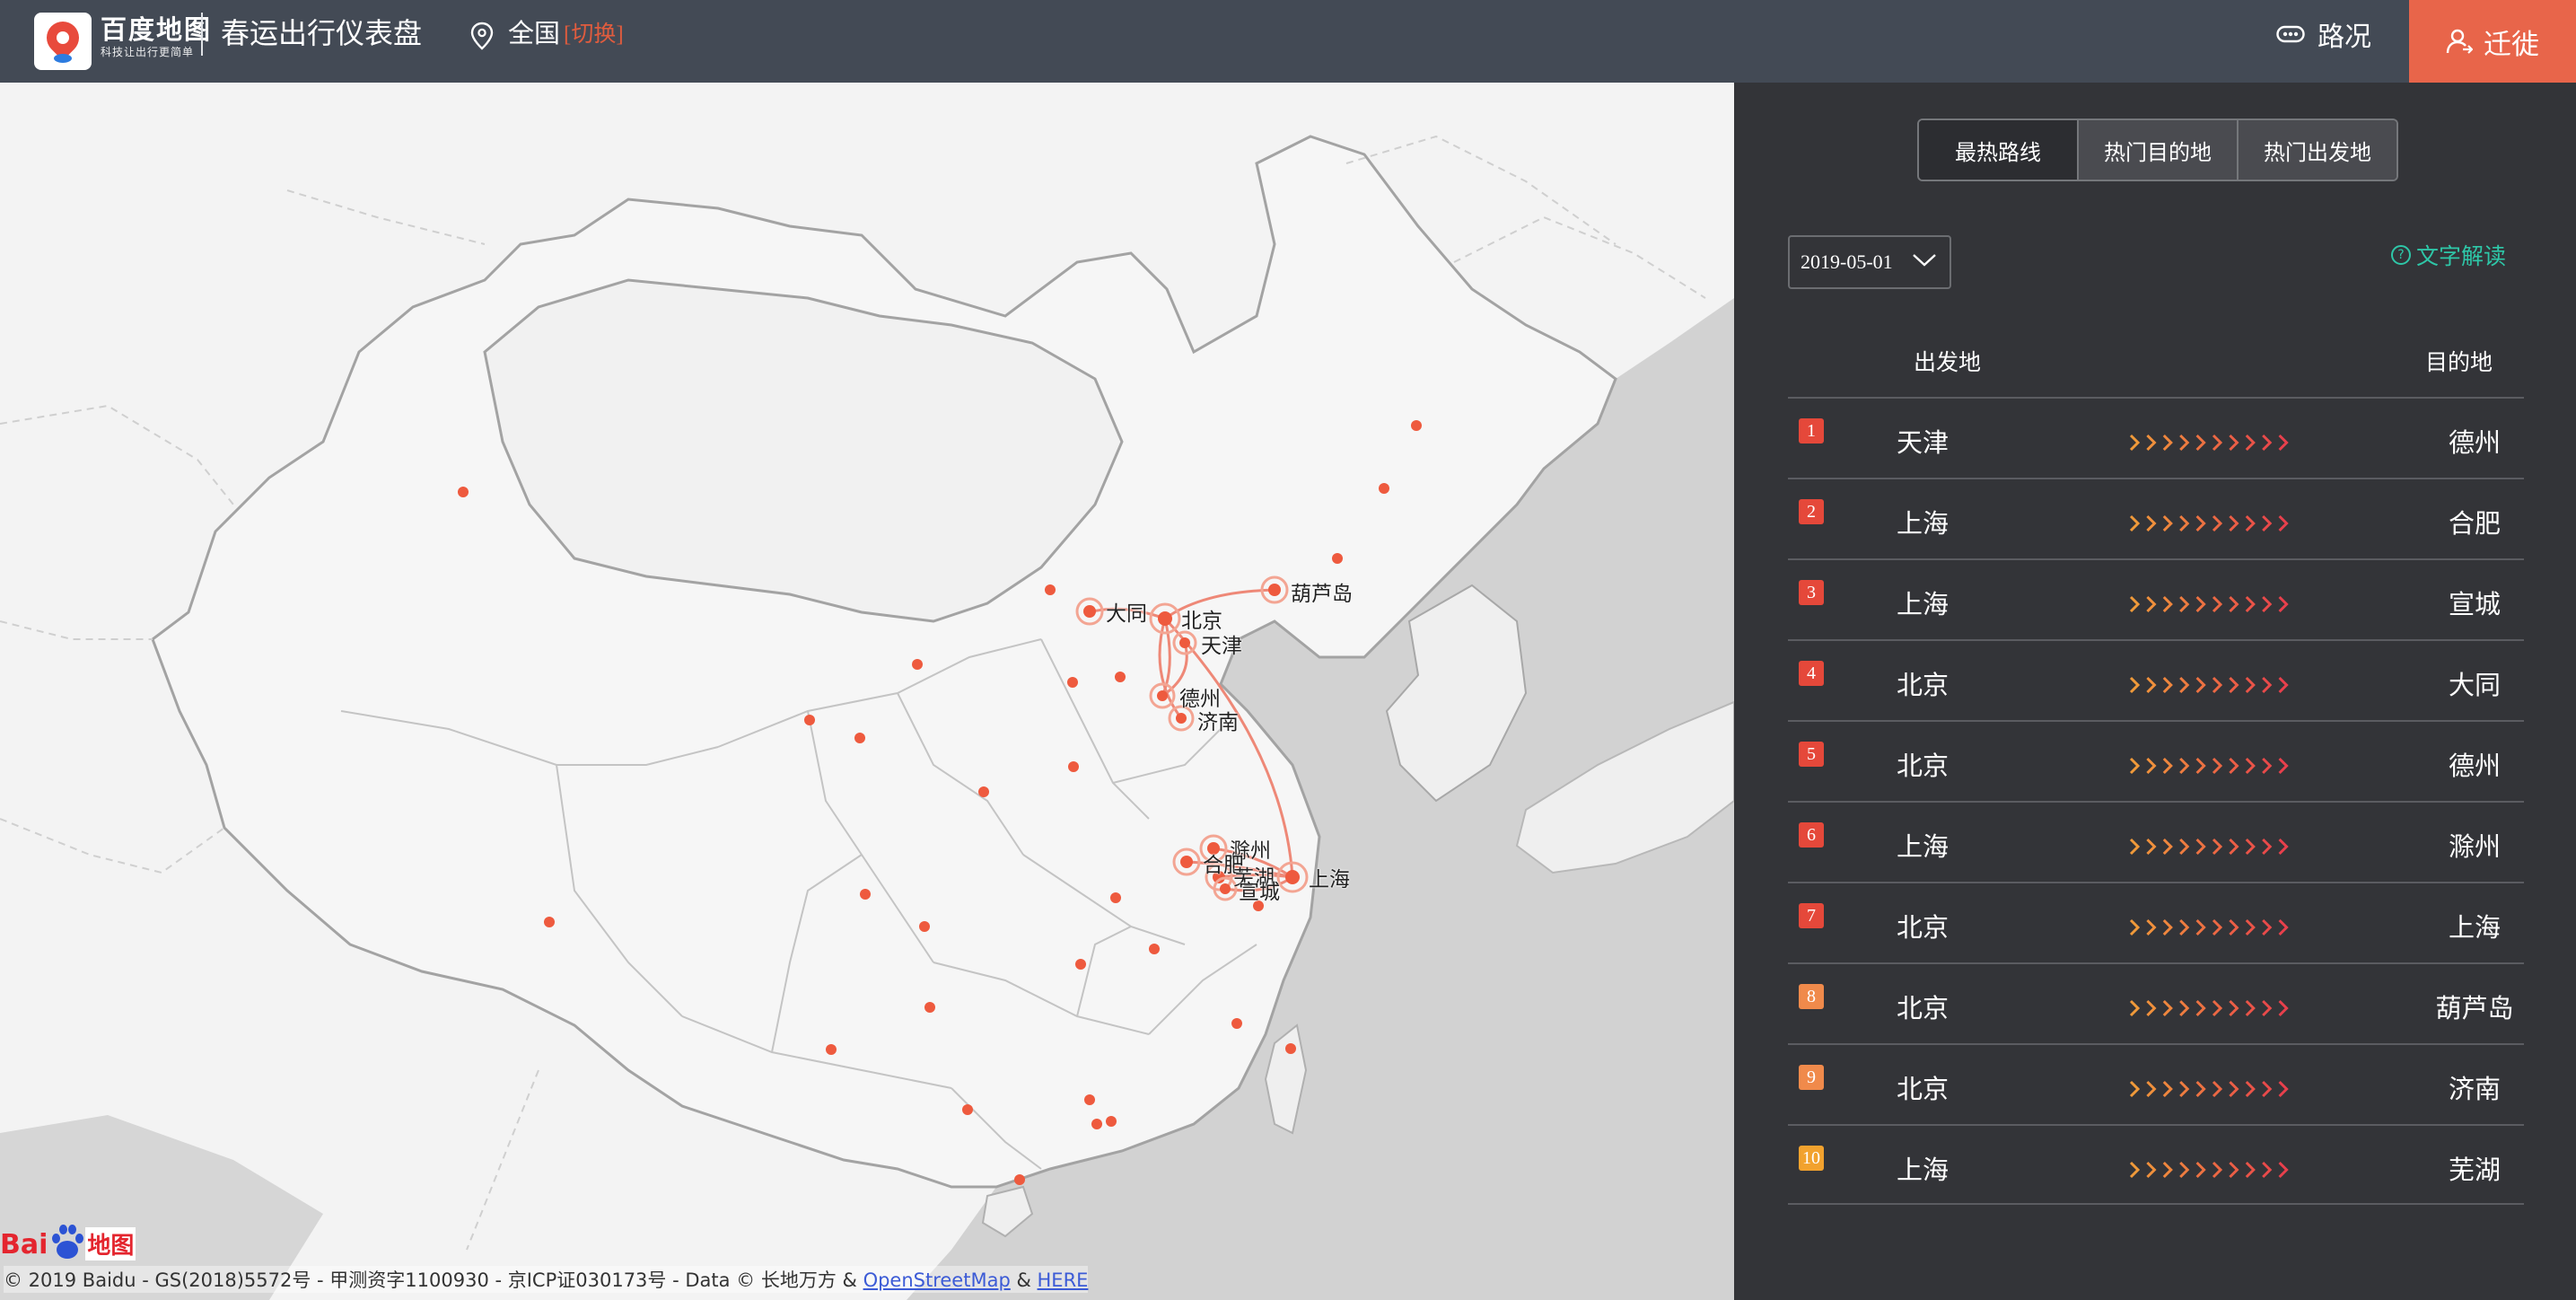  Describe the element at coordinates (1922, 444) in the screenshot. I see `route-origin: 天津` at that location.